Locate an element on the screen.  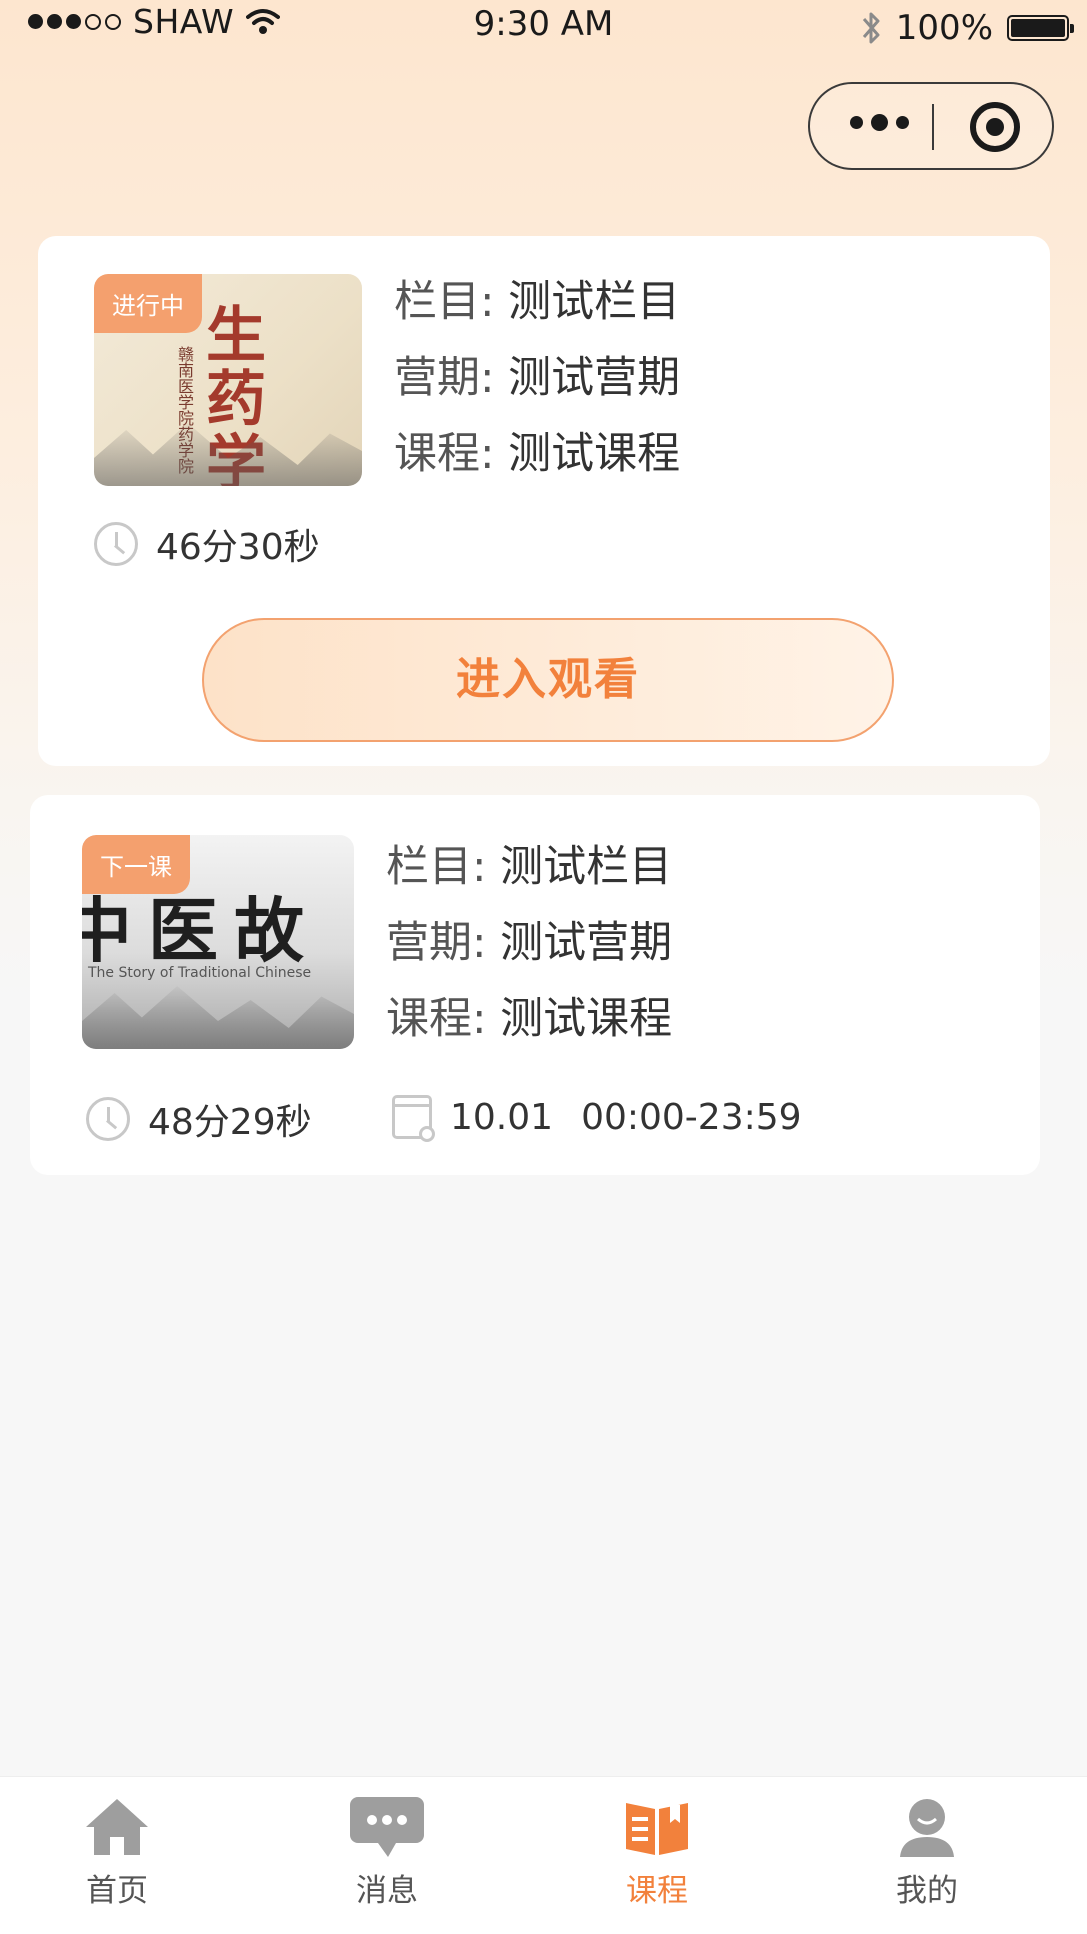
schedule: 10.01 00:00-23:59 is located at coordinates (597, 1118).